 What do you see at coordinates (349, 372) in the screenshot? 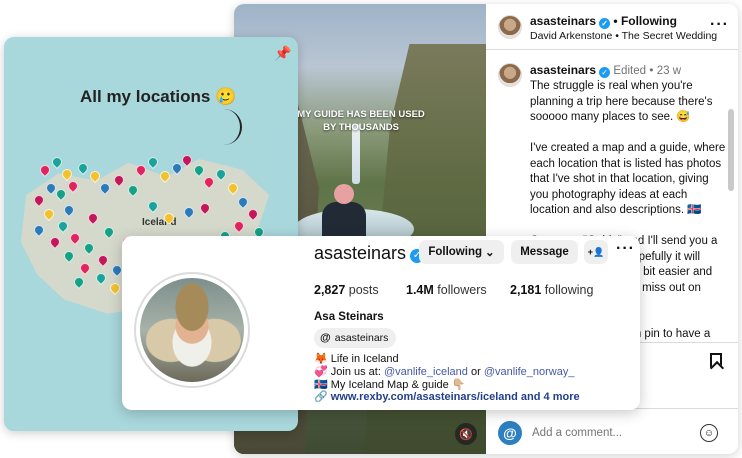
I see `bio-text: 💞 Join us at:` at bounding box center [349, 372].